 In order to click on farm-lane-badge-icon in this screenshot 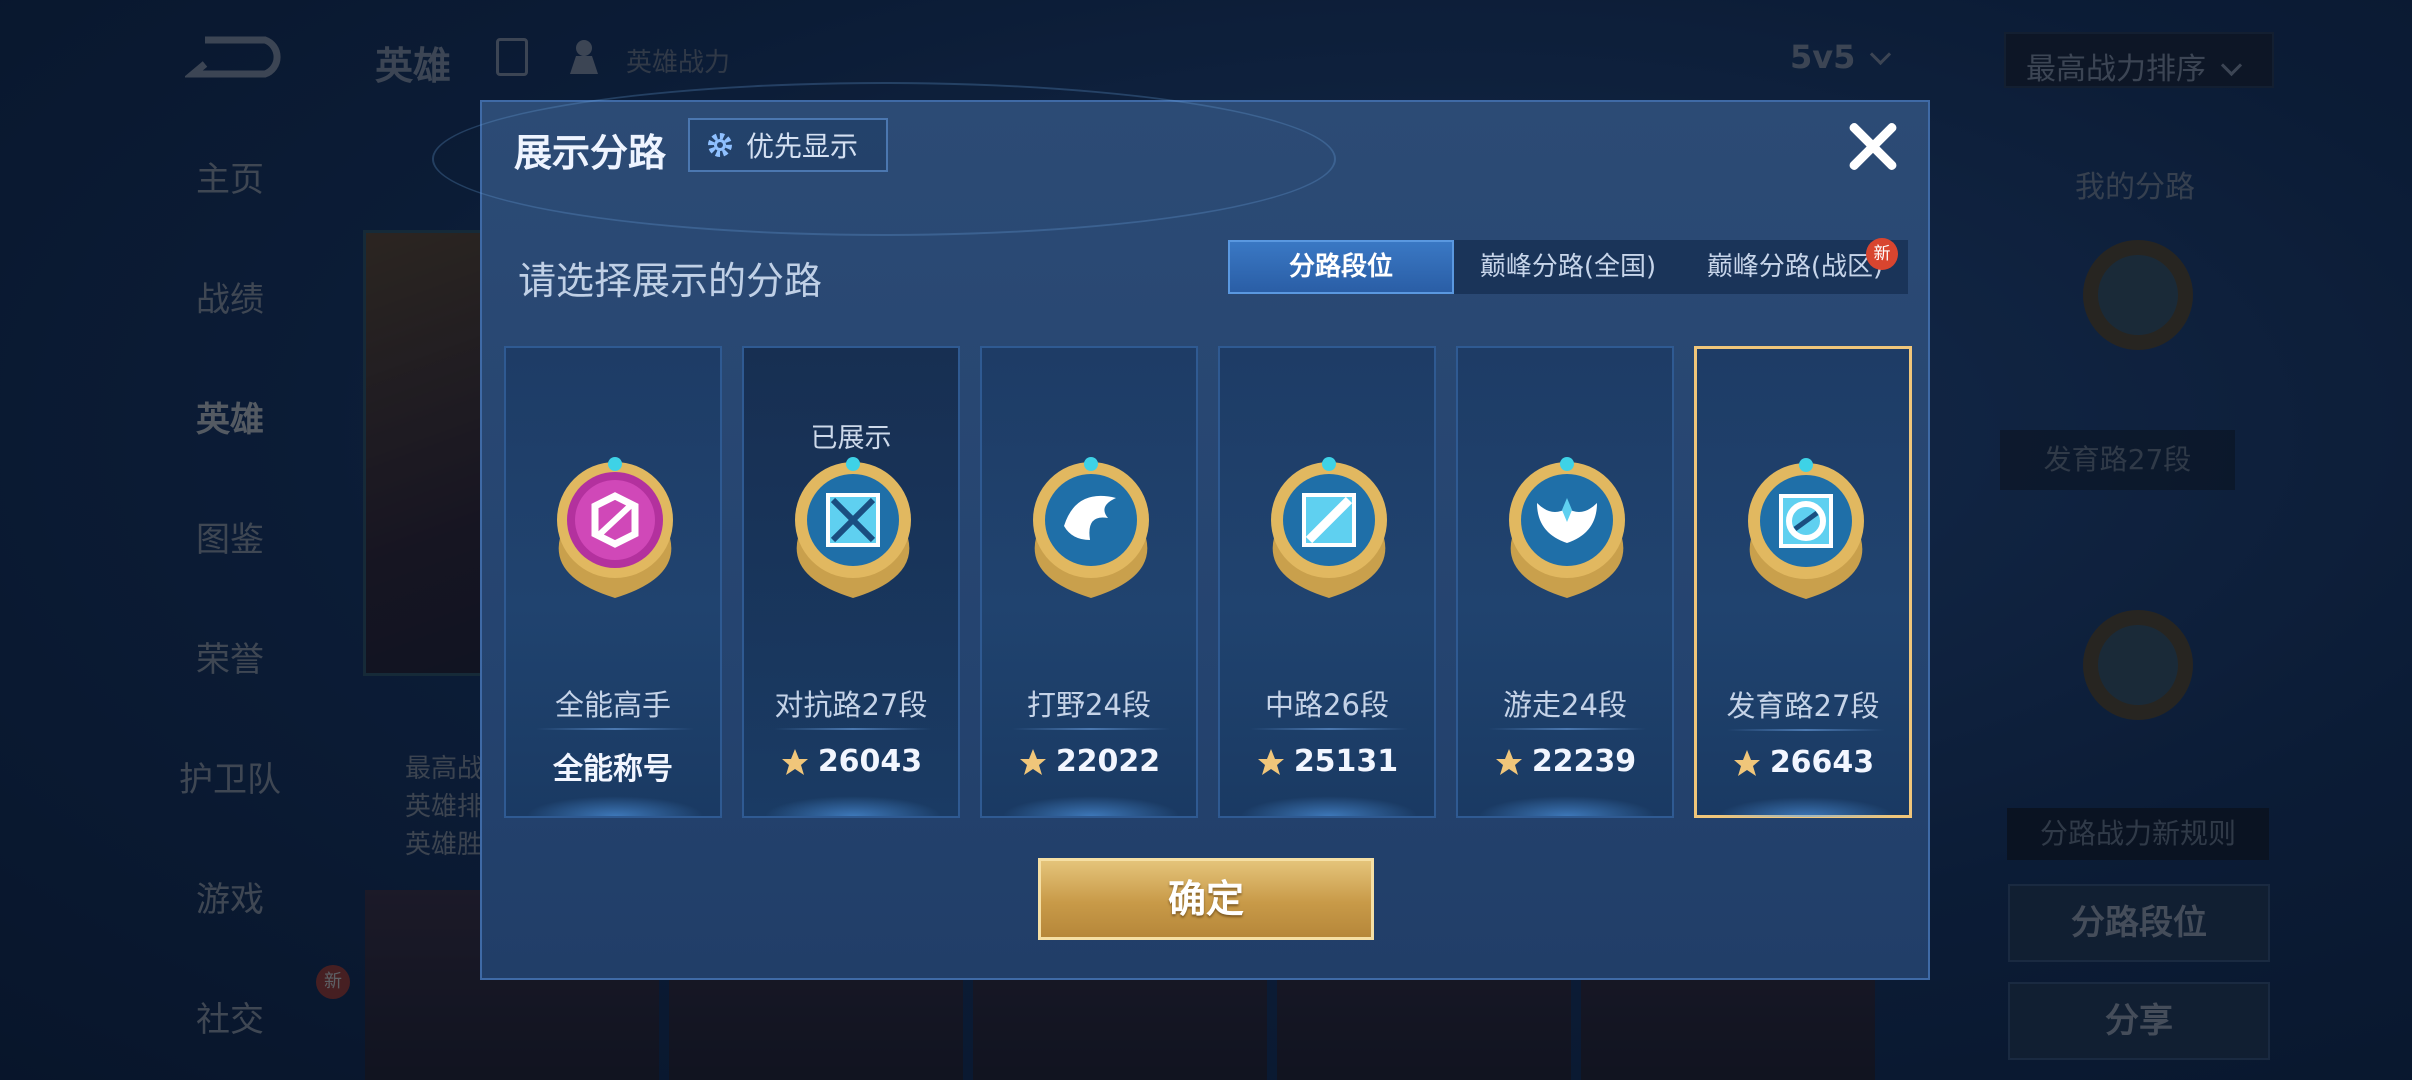, I will do `click(1806, 528)`.